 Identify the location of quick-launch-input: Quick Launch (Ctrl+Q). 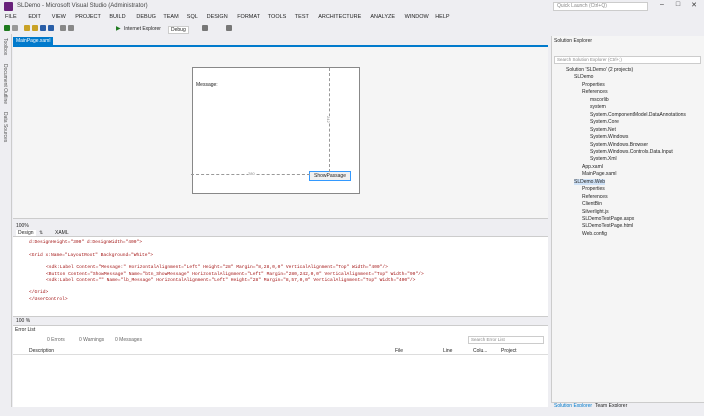
(600, 6).